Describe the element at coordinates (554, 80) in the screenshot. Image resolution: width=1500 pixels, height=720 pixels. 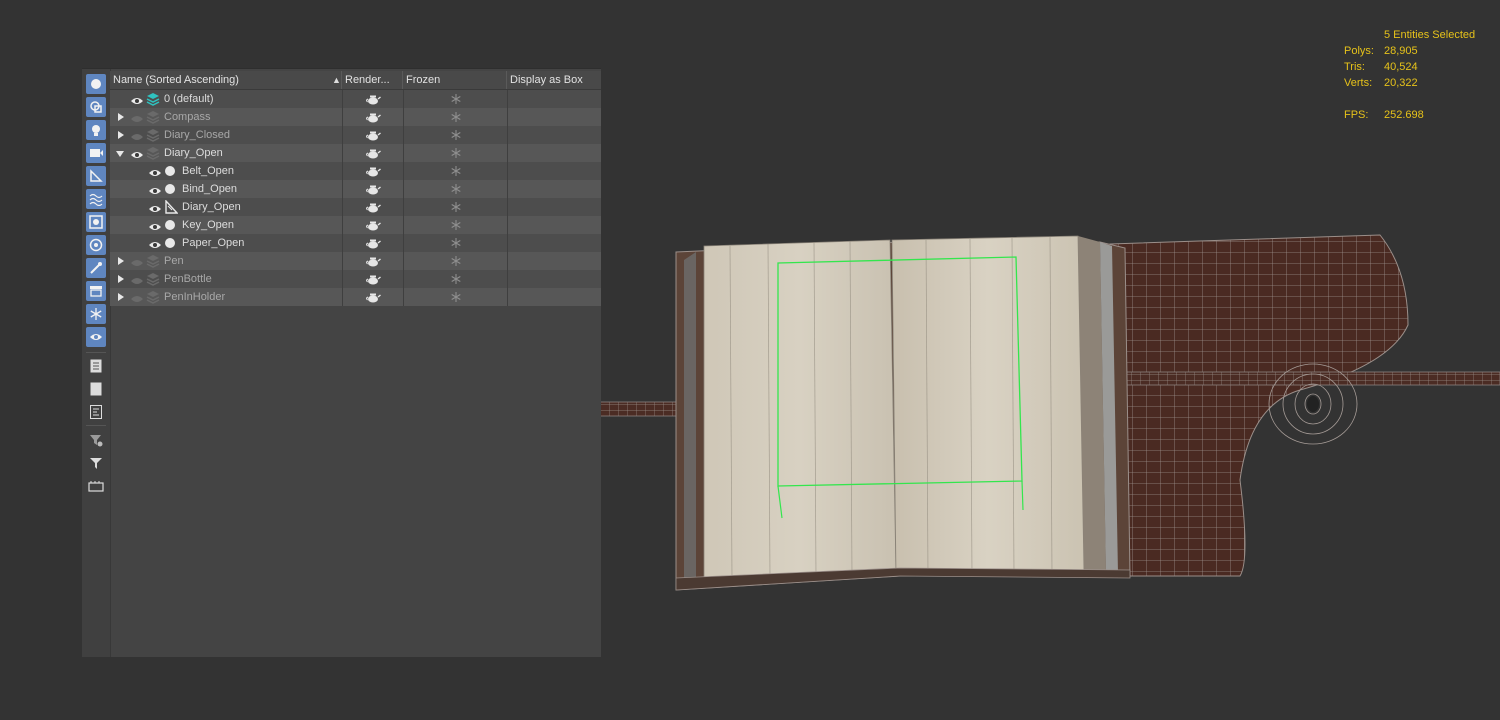
I see `column-header-display-as-box: Display as Box` at that location.